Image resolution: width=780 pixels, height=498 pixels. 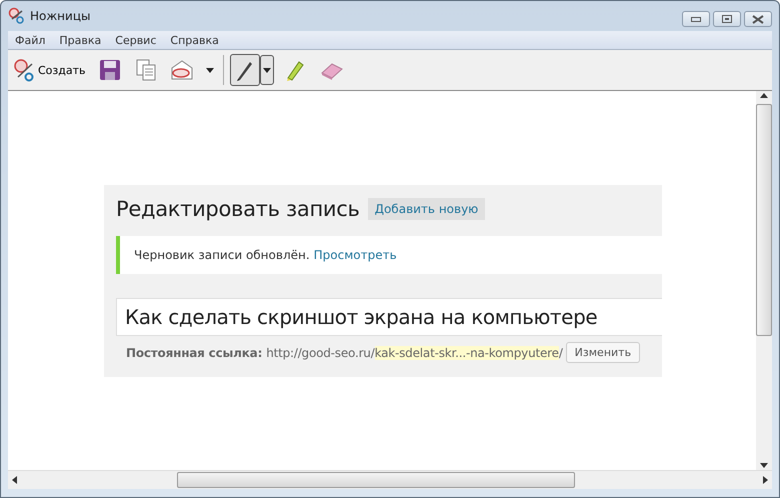 What do you see at coordinates (390, 479) in the screenshot?
I see `horizontal-scrollbar` at bounding box center [390, 479].